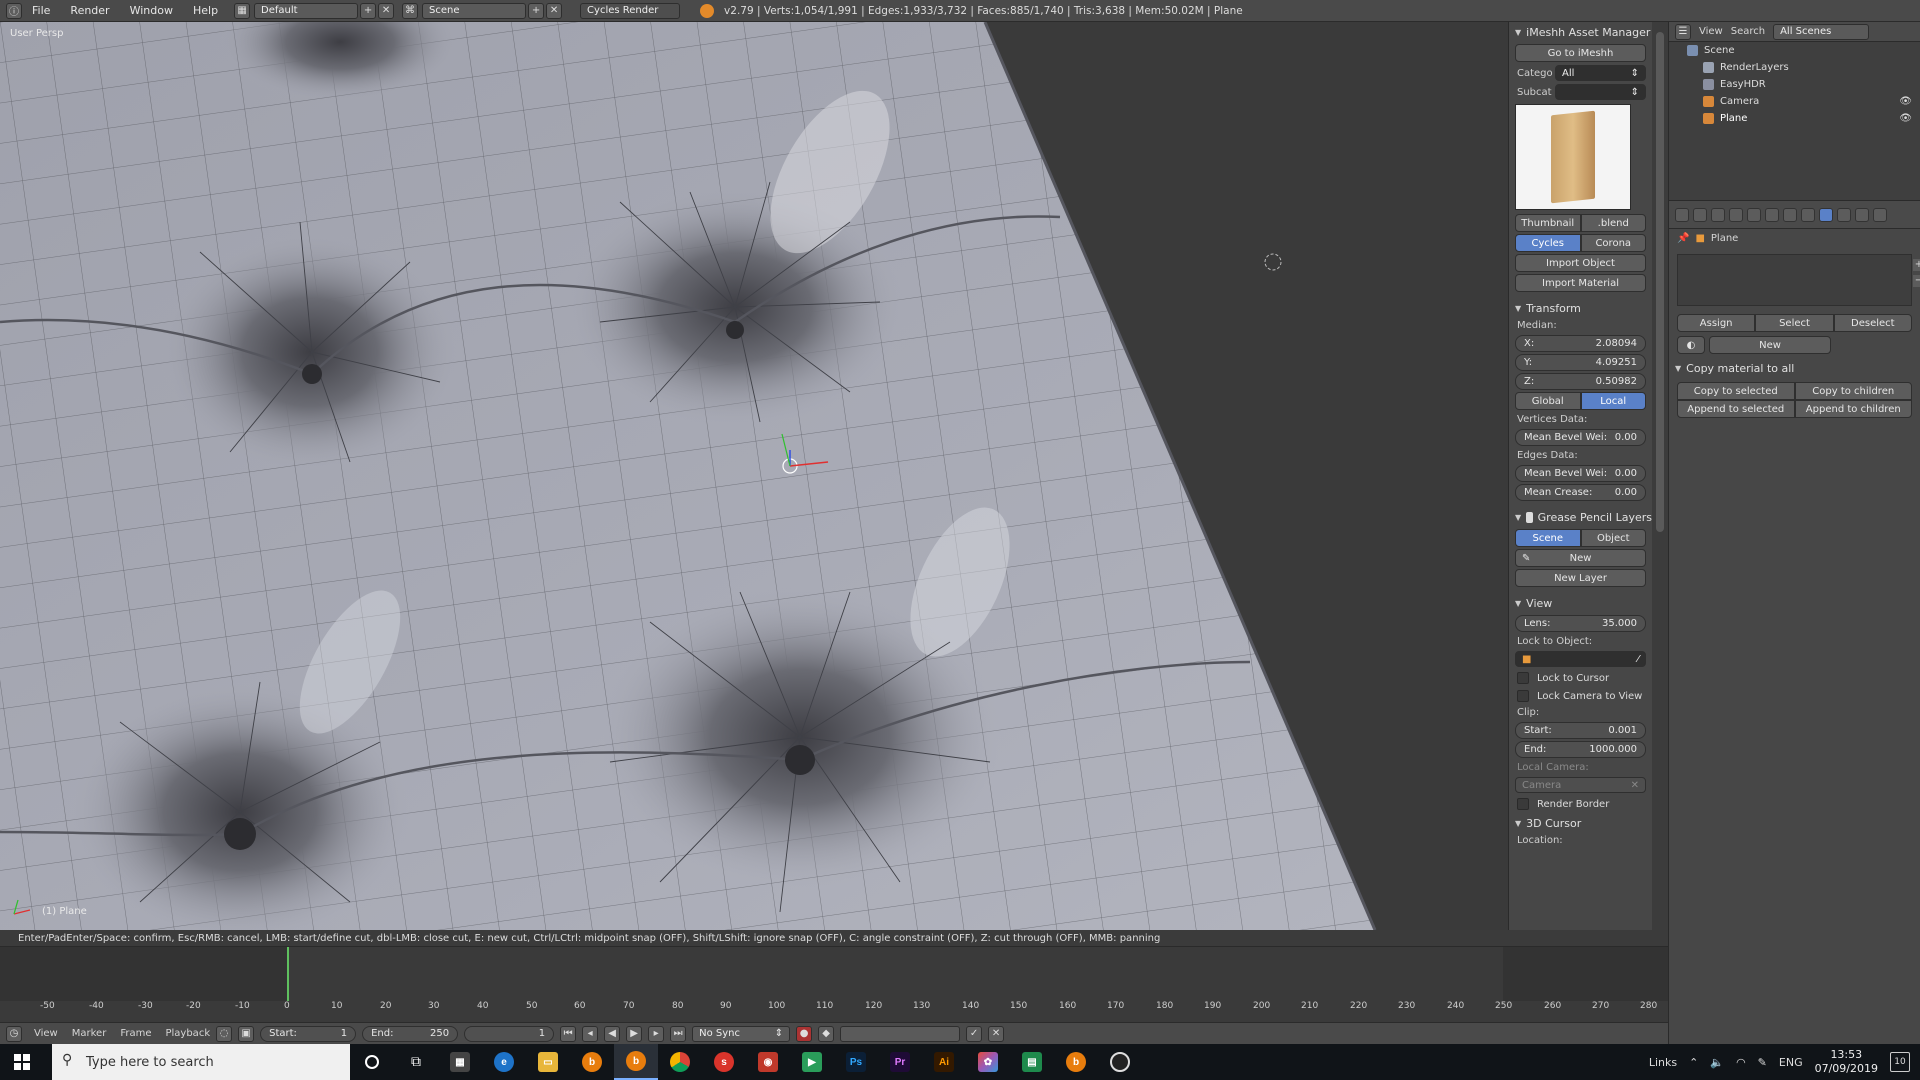 The width and height of the screenshot is (1920, 1080). I want to click on blender-alt-icon: b, so click(1076, 1062).